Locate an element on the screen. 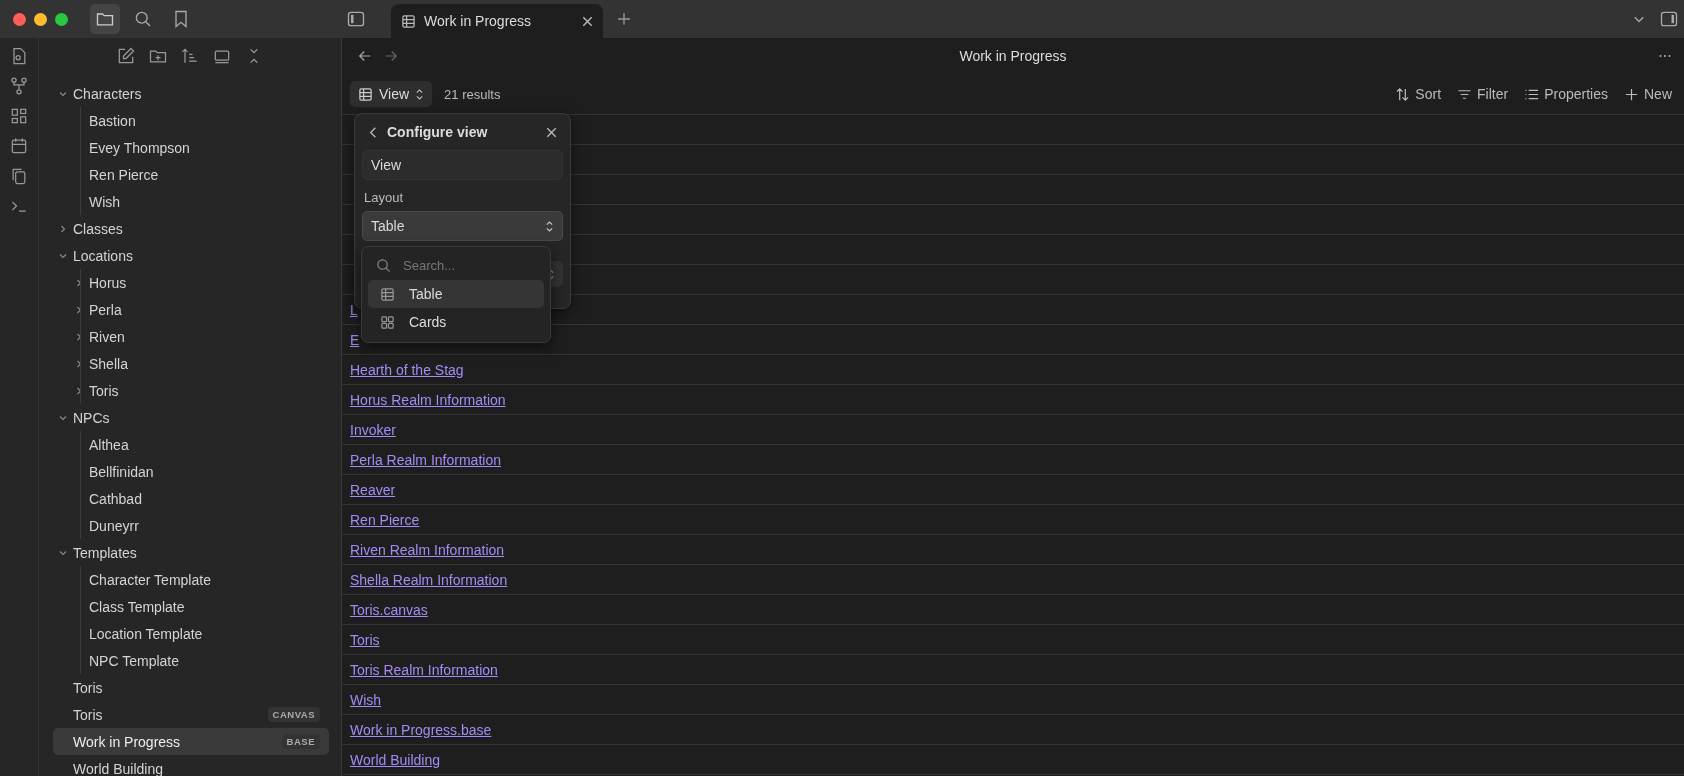  file-type-badge: BASE is located at coordinates (300, 741).